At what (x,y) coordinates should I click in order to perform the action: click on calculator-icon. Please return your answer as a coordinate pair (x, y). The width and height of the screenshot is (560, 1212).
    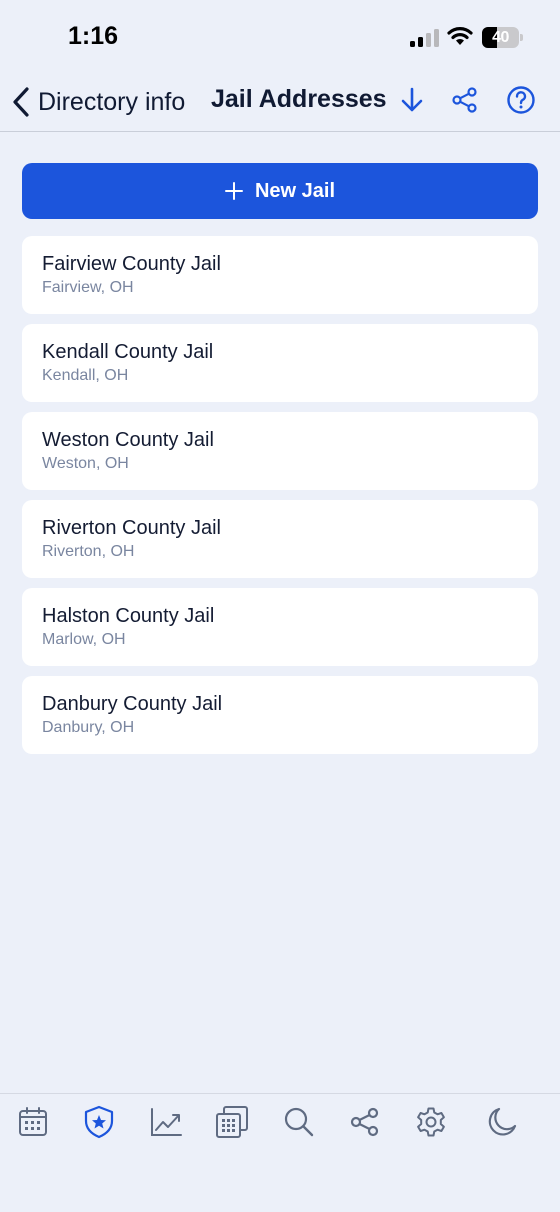
    Looking at the image, I should click on (232, 1122).